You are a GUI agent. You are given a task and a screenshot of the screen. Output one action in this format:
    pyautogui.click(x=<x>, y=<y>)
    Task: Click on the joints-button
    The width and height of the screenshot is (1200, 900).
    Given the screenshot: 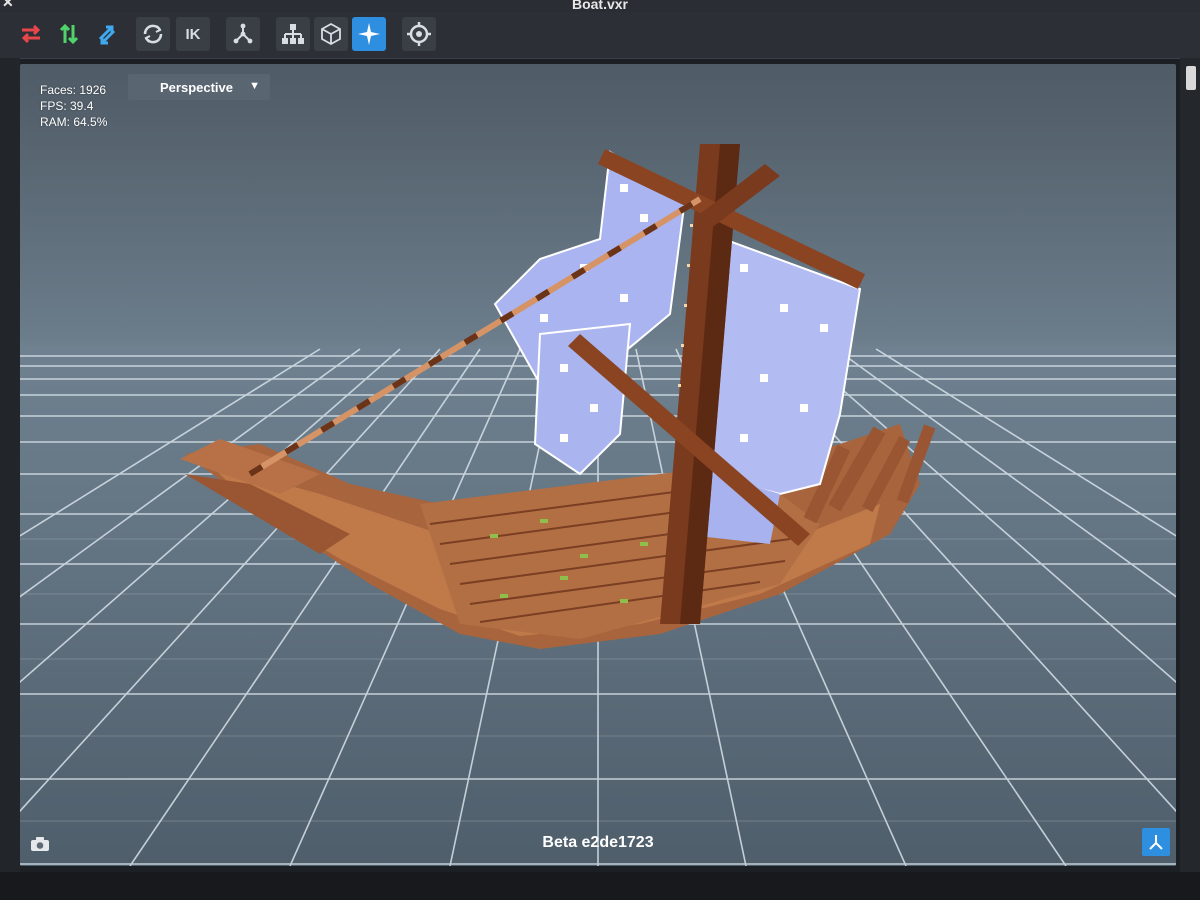 What is the action you would take?
    pyautogui.click(x=243, y=34)
    